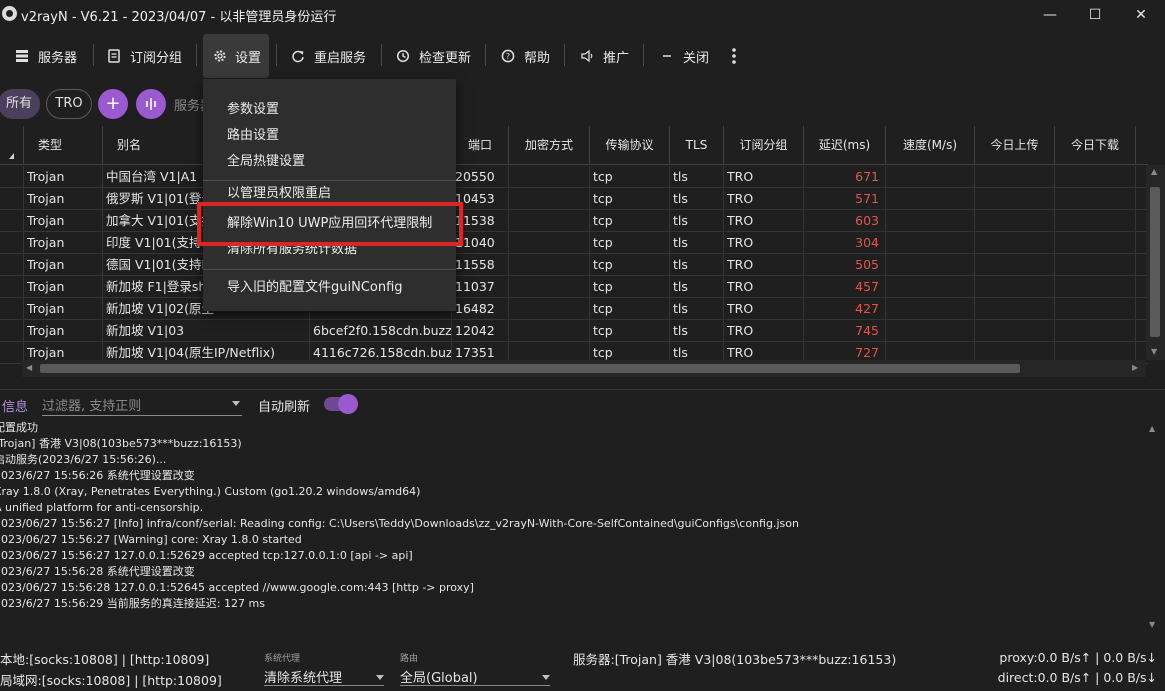 This screenshot has height=691, width=1165. What do you see at coordinates (845, 145) in the screenshot?
I see `column-header-latency: 延迟(ms)` at bounding box center [845, 145].